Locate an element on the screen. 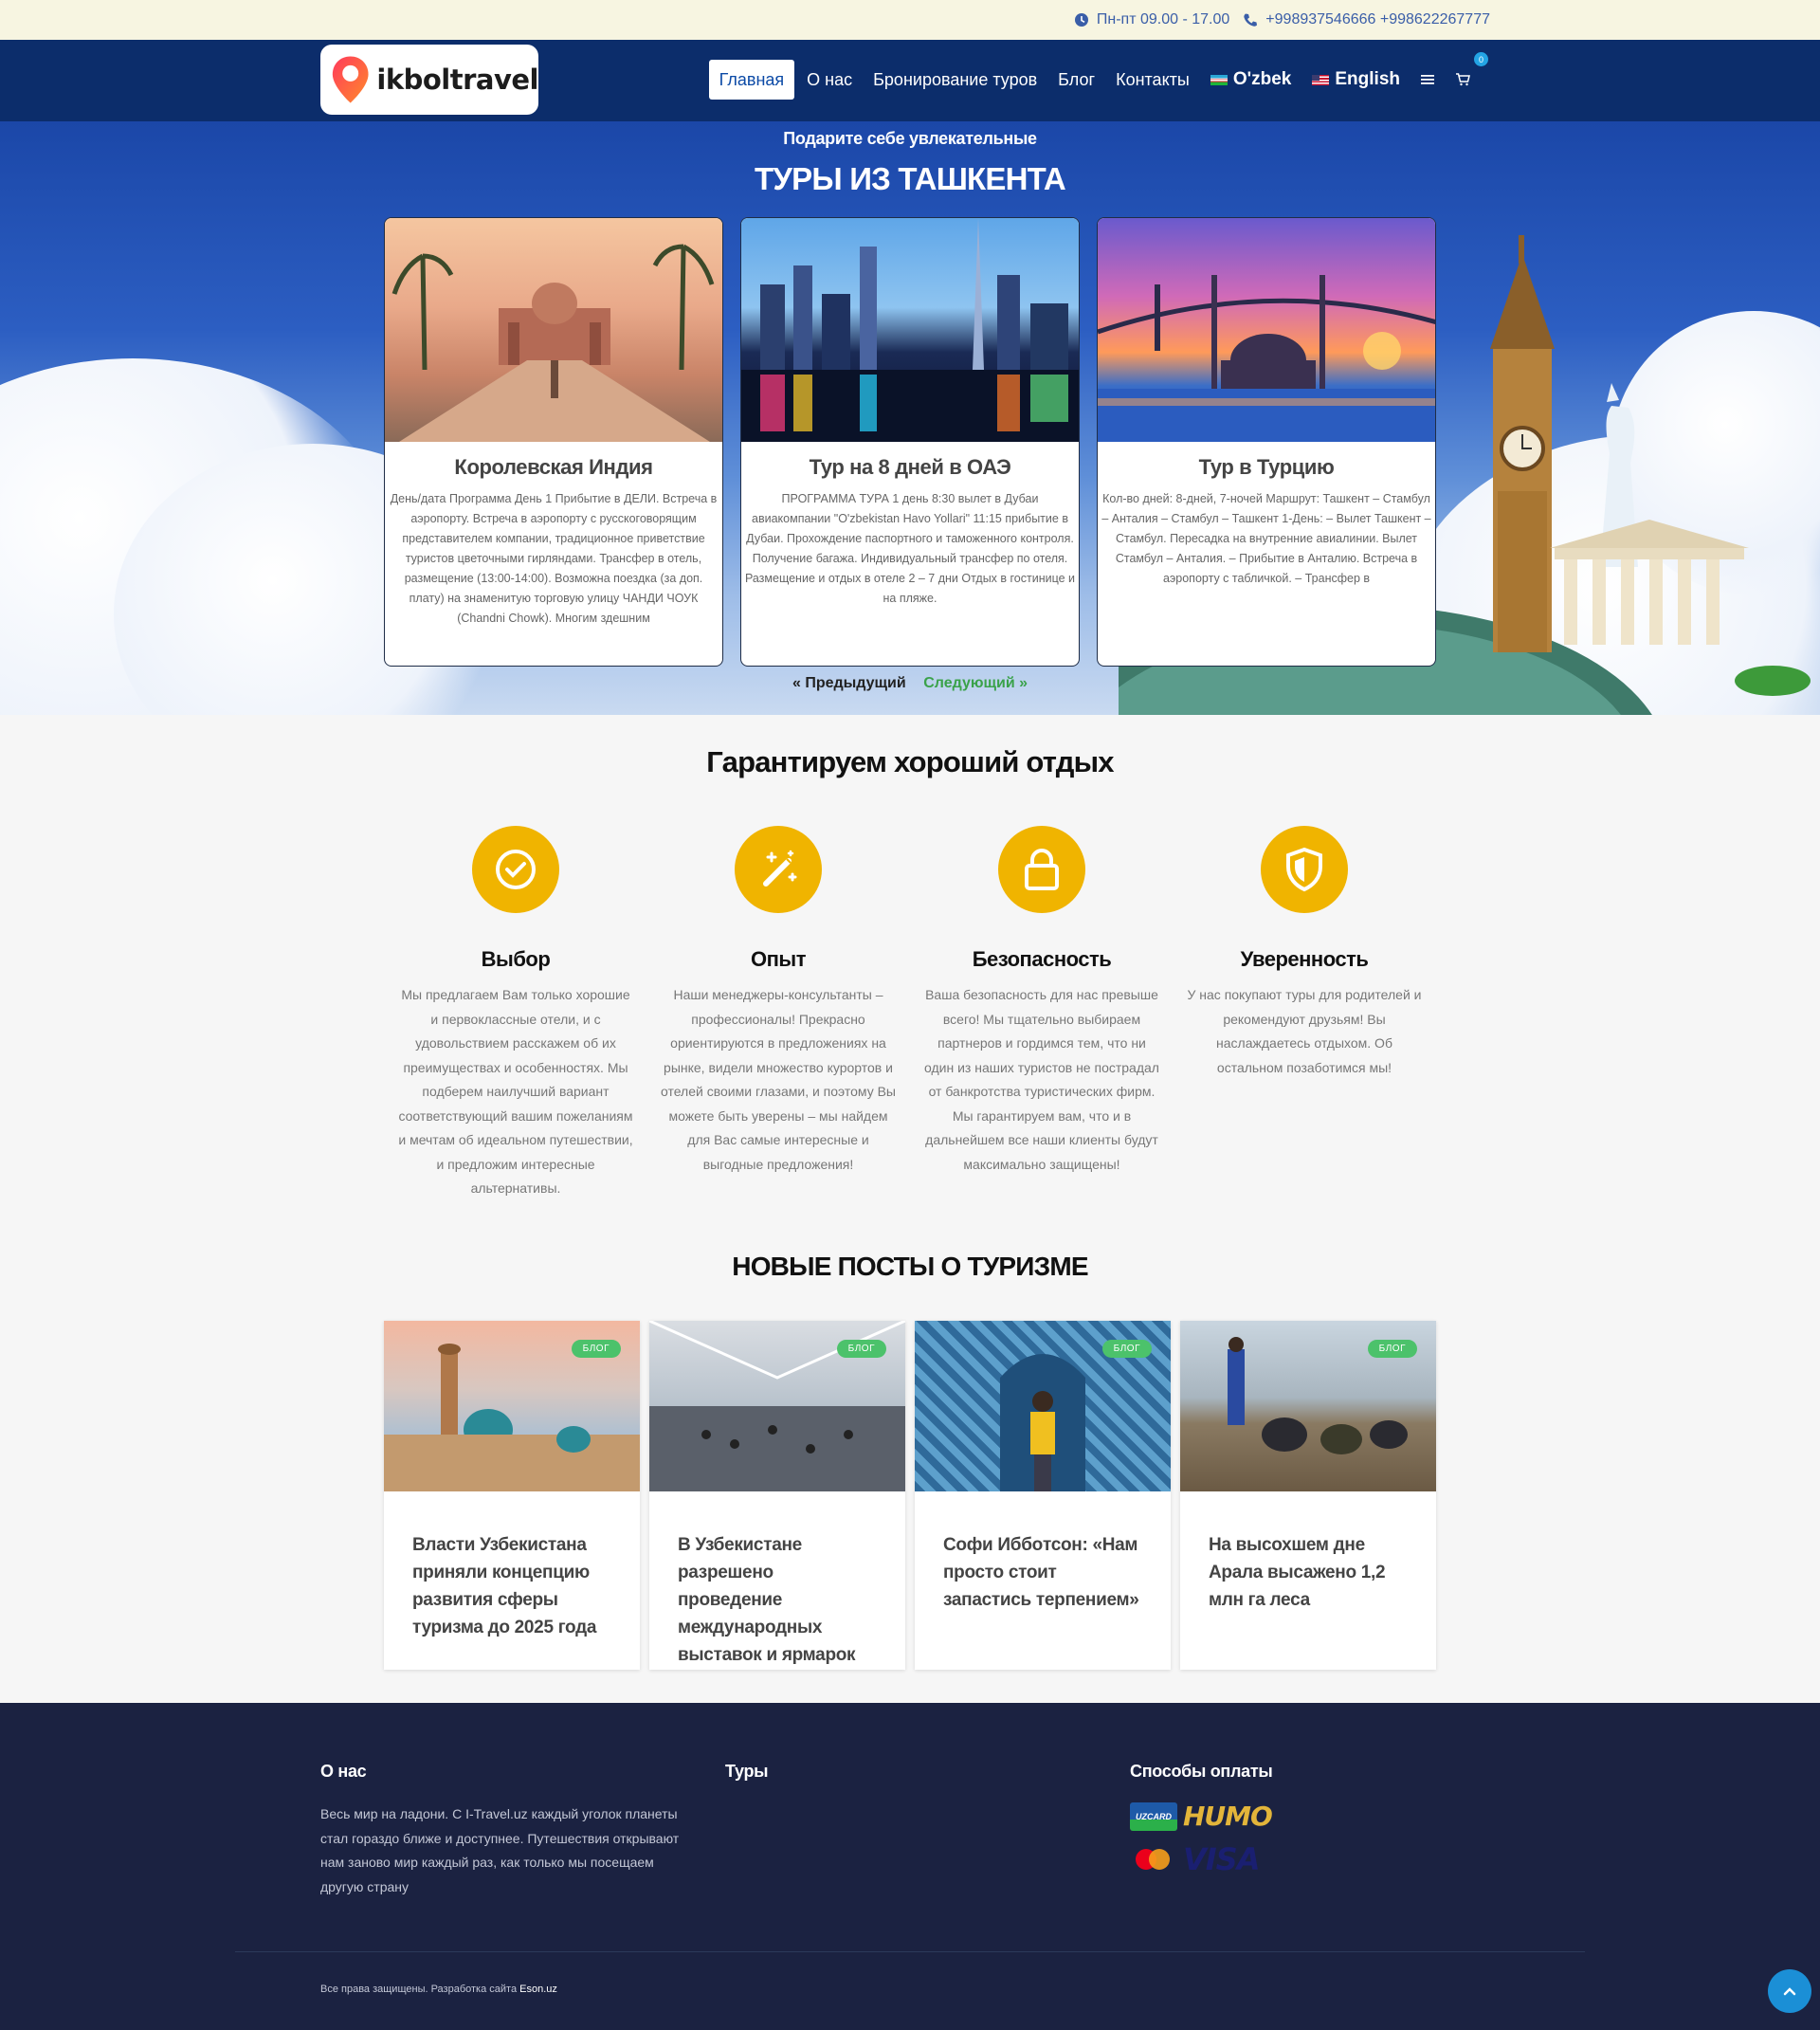 The image size is (1820, 2030). chevron-up-icon is located at coordinates (1789, 1991).